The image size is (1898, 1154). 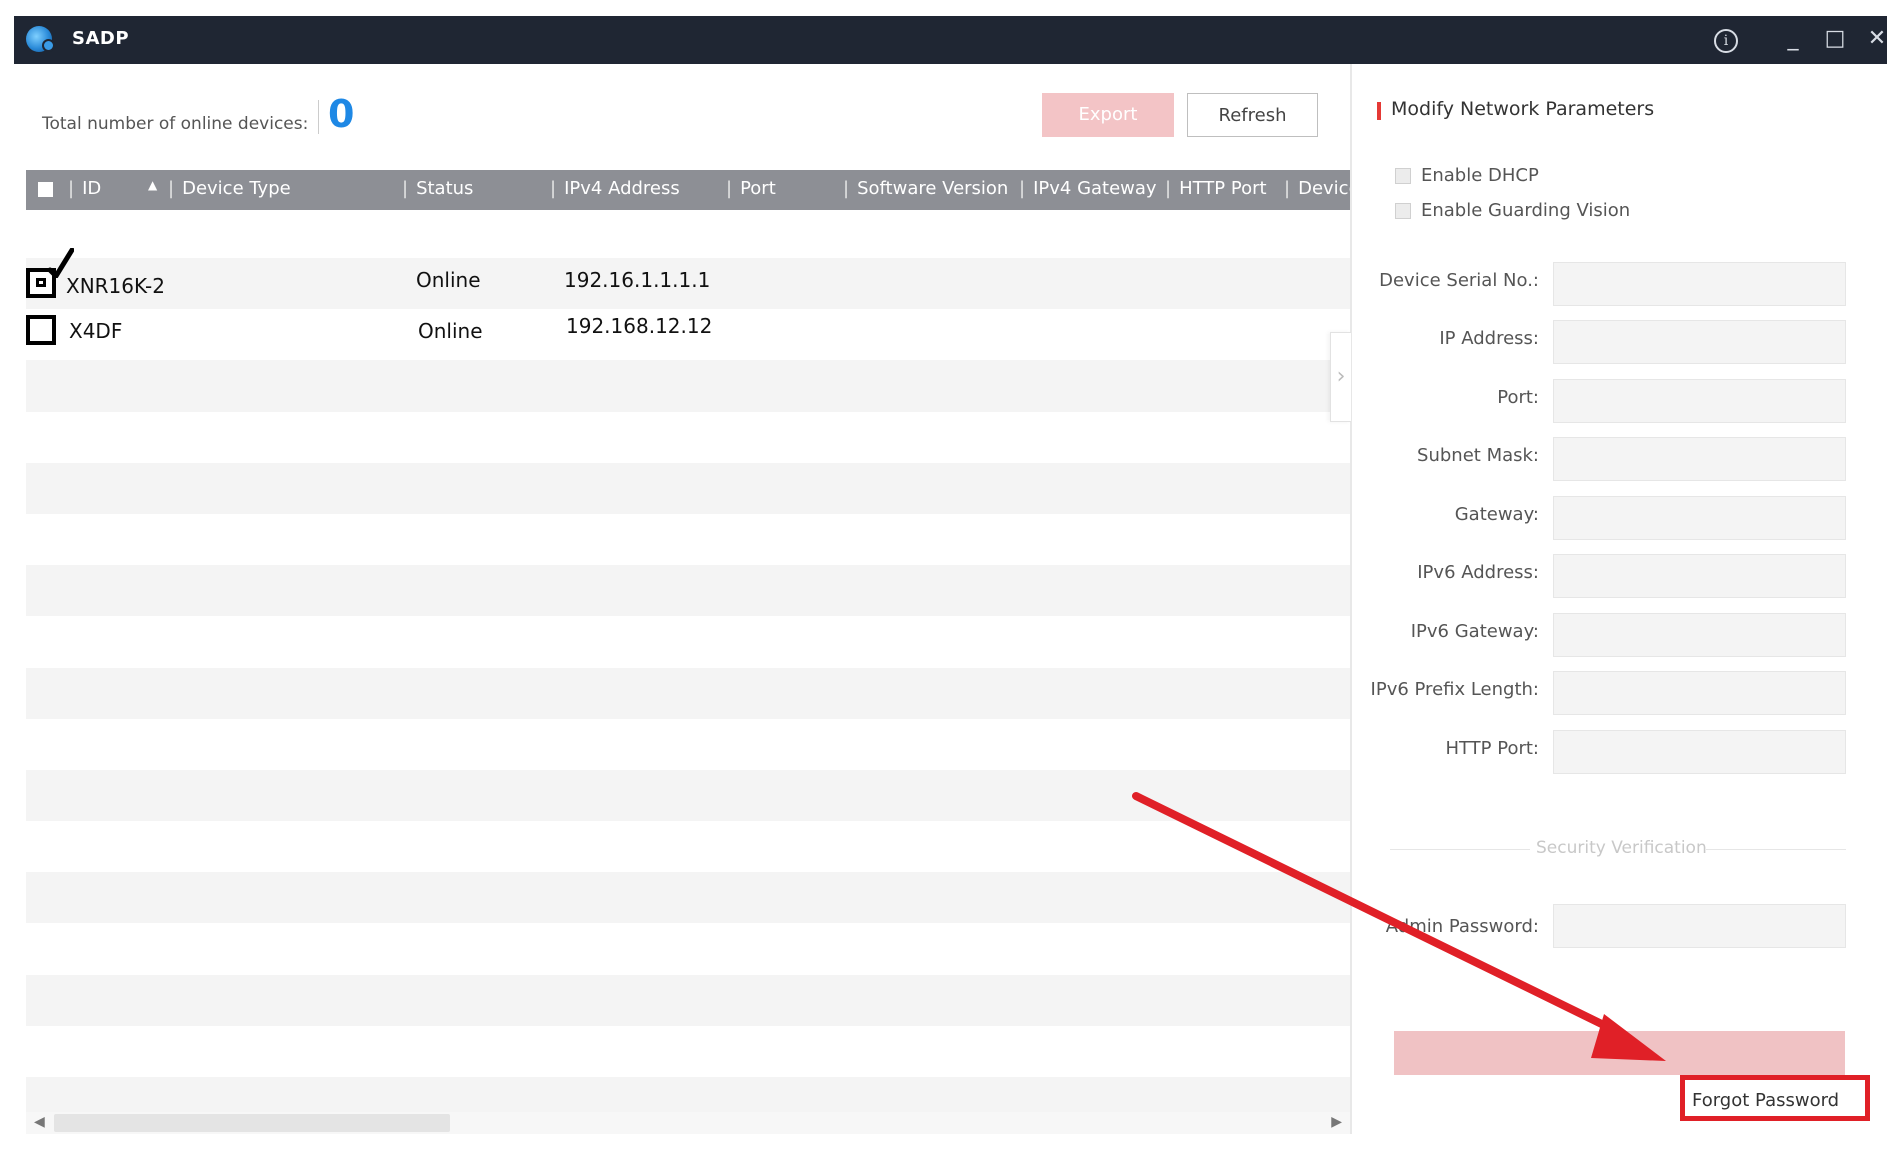 What do you see at coordinates (1621, 848) in the screenshot?
I see `security-verification-heading: Security Verification` at bounding box center [1621, 848].